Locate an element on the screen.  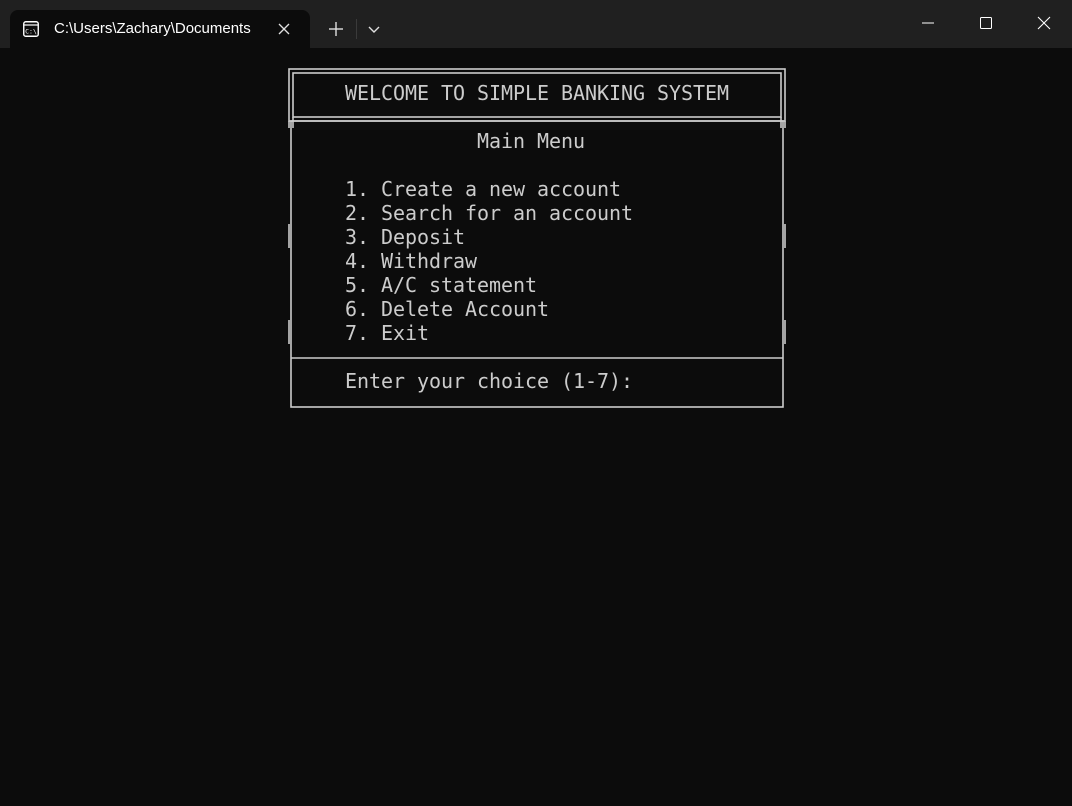
terminal-prompt-icon: C:\ is located at coordinates (31, 29).